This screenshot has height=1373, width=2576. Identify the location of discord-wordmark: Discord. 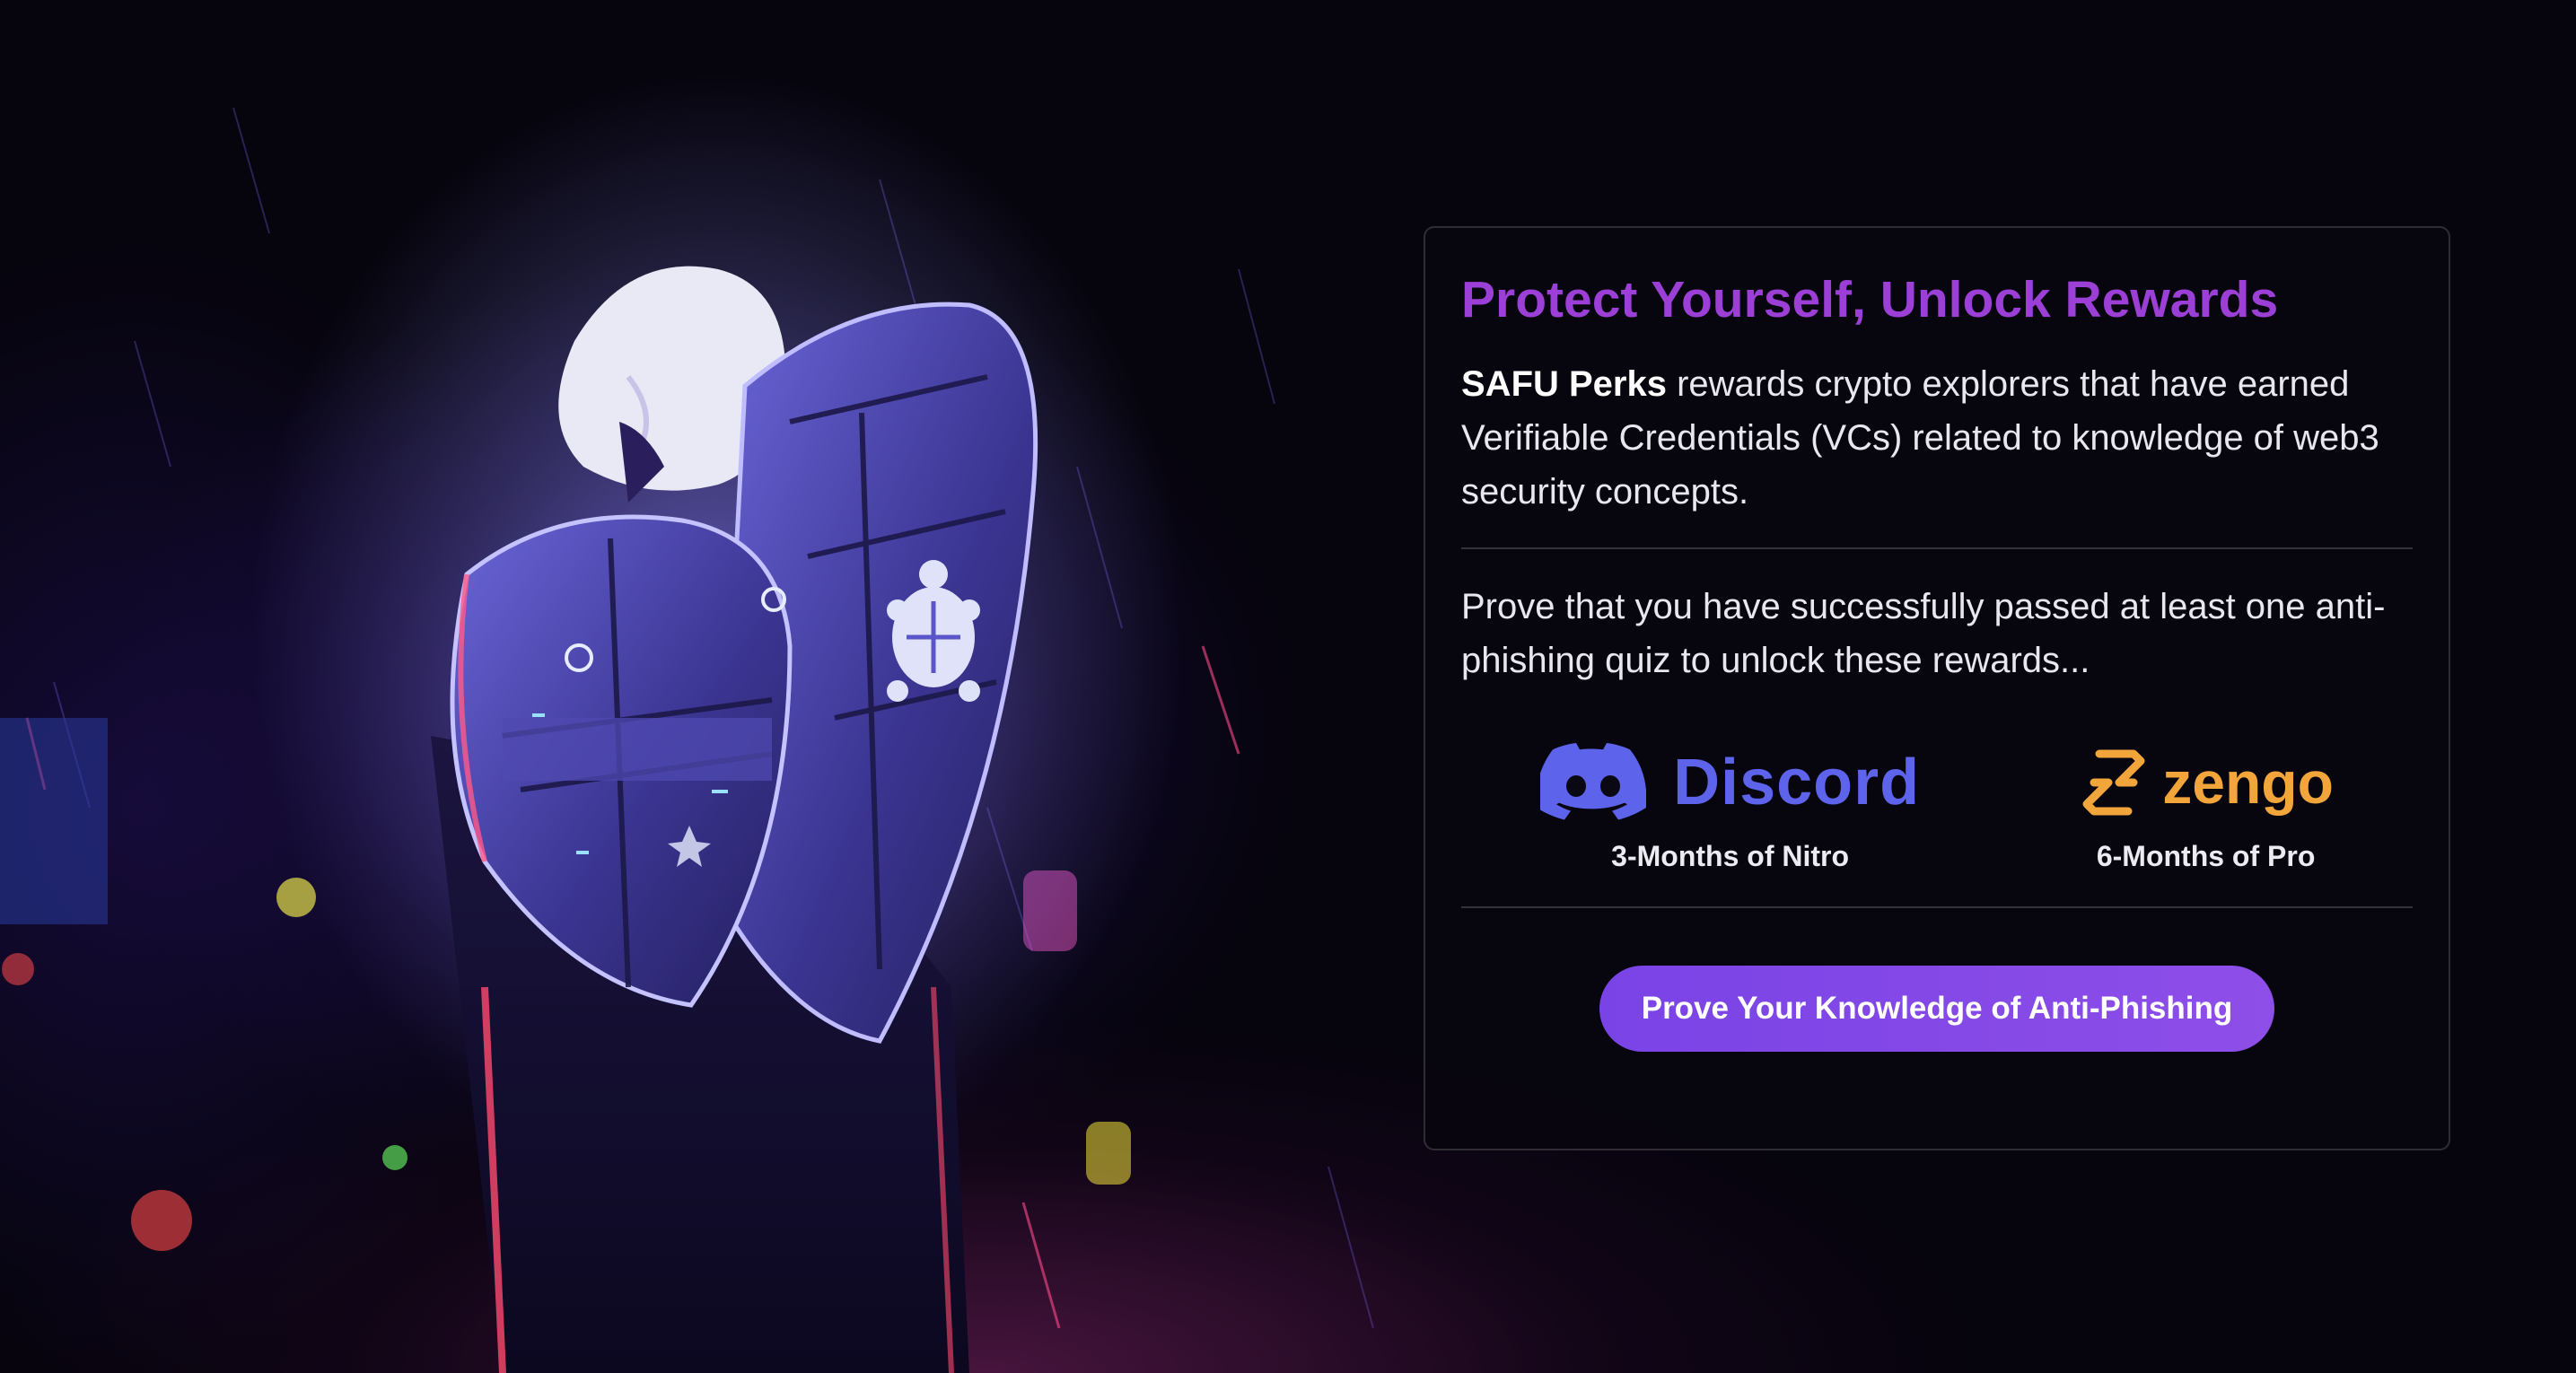
(1797, 782).